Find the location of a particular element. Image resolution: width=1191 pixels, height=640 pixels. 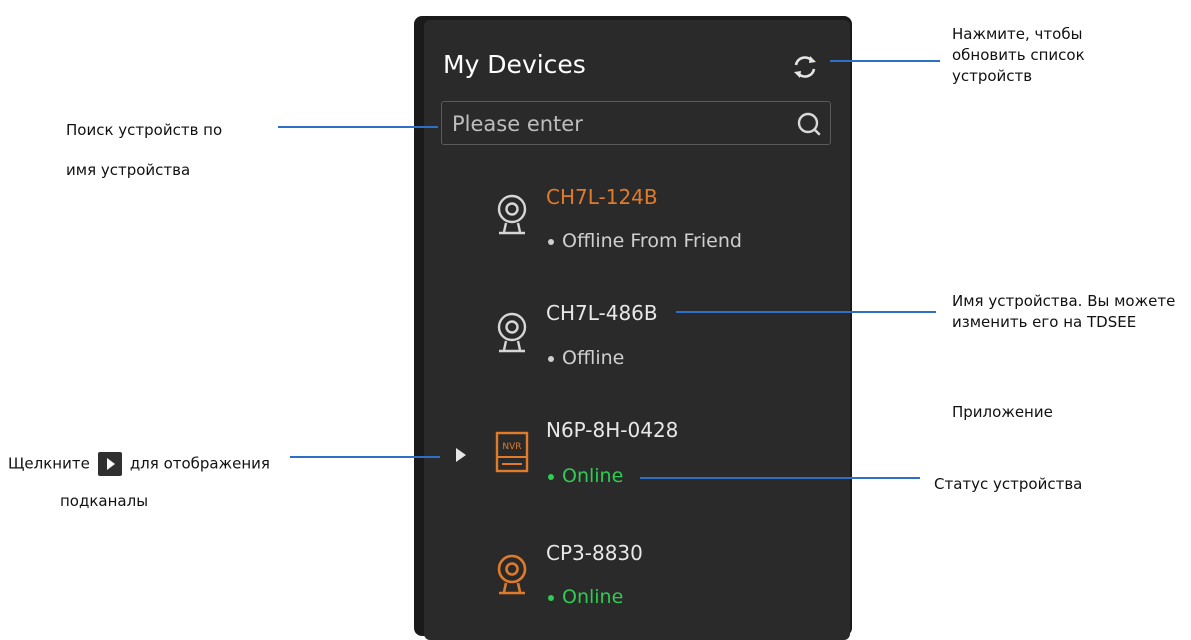

callout-expand: Щелкните для отображения is located at coordinates (139, 464).